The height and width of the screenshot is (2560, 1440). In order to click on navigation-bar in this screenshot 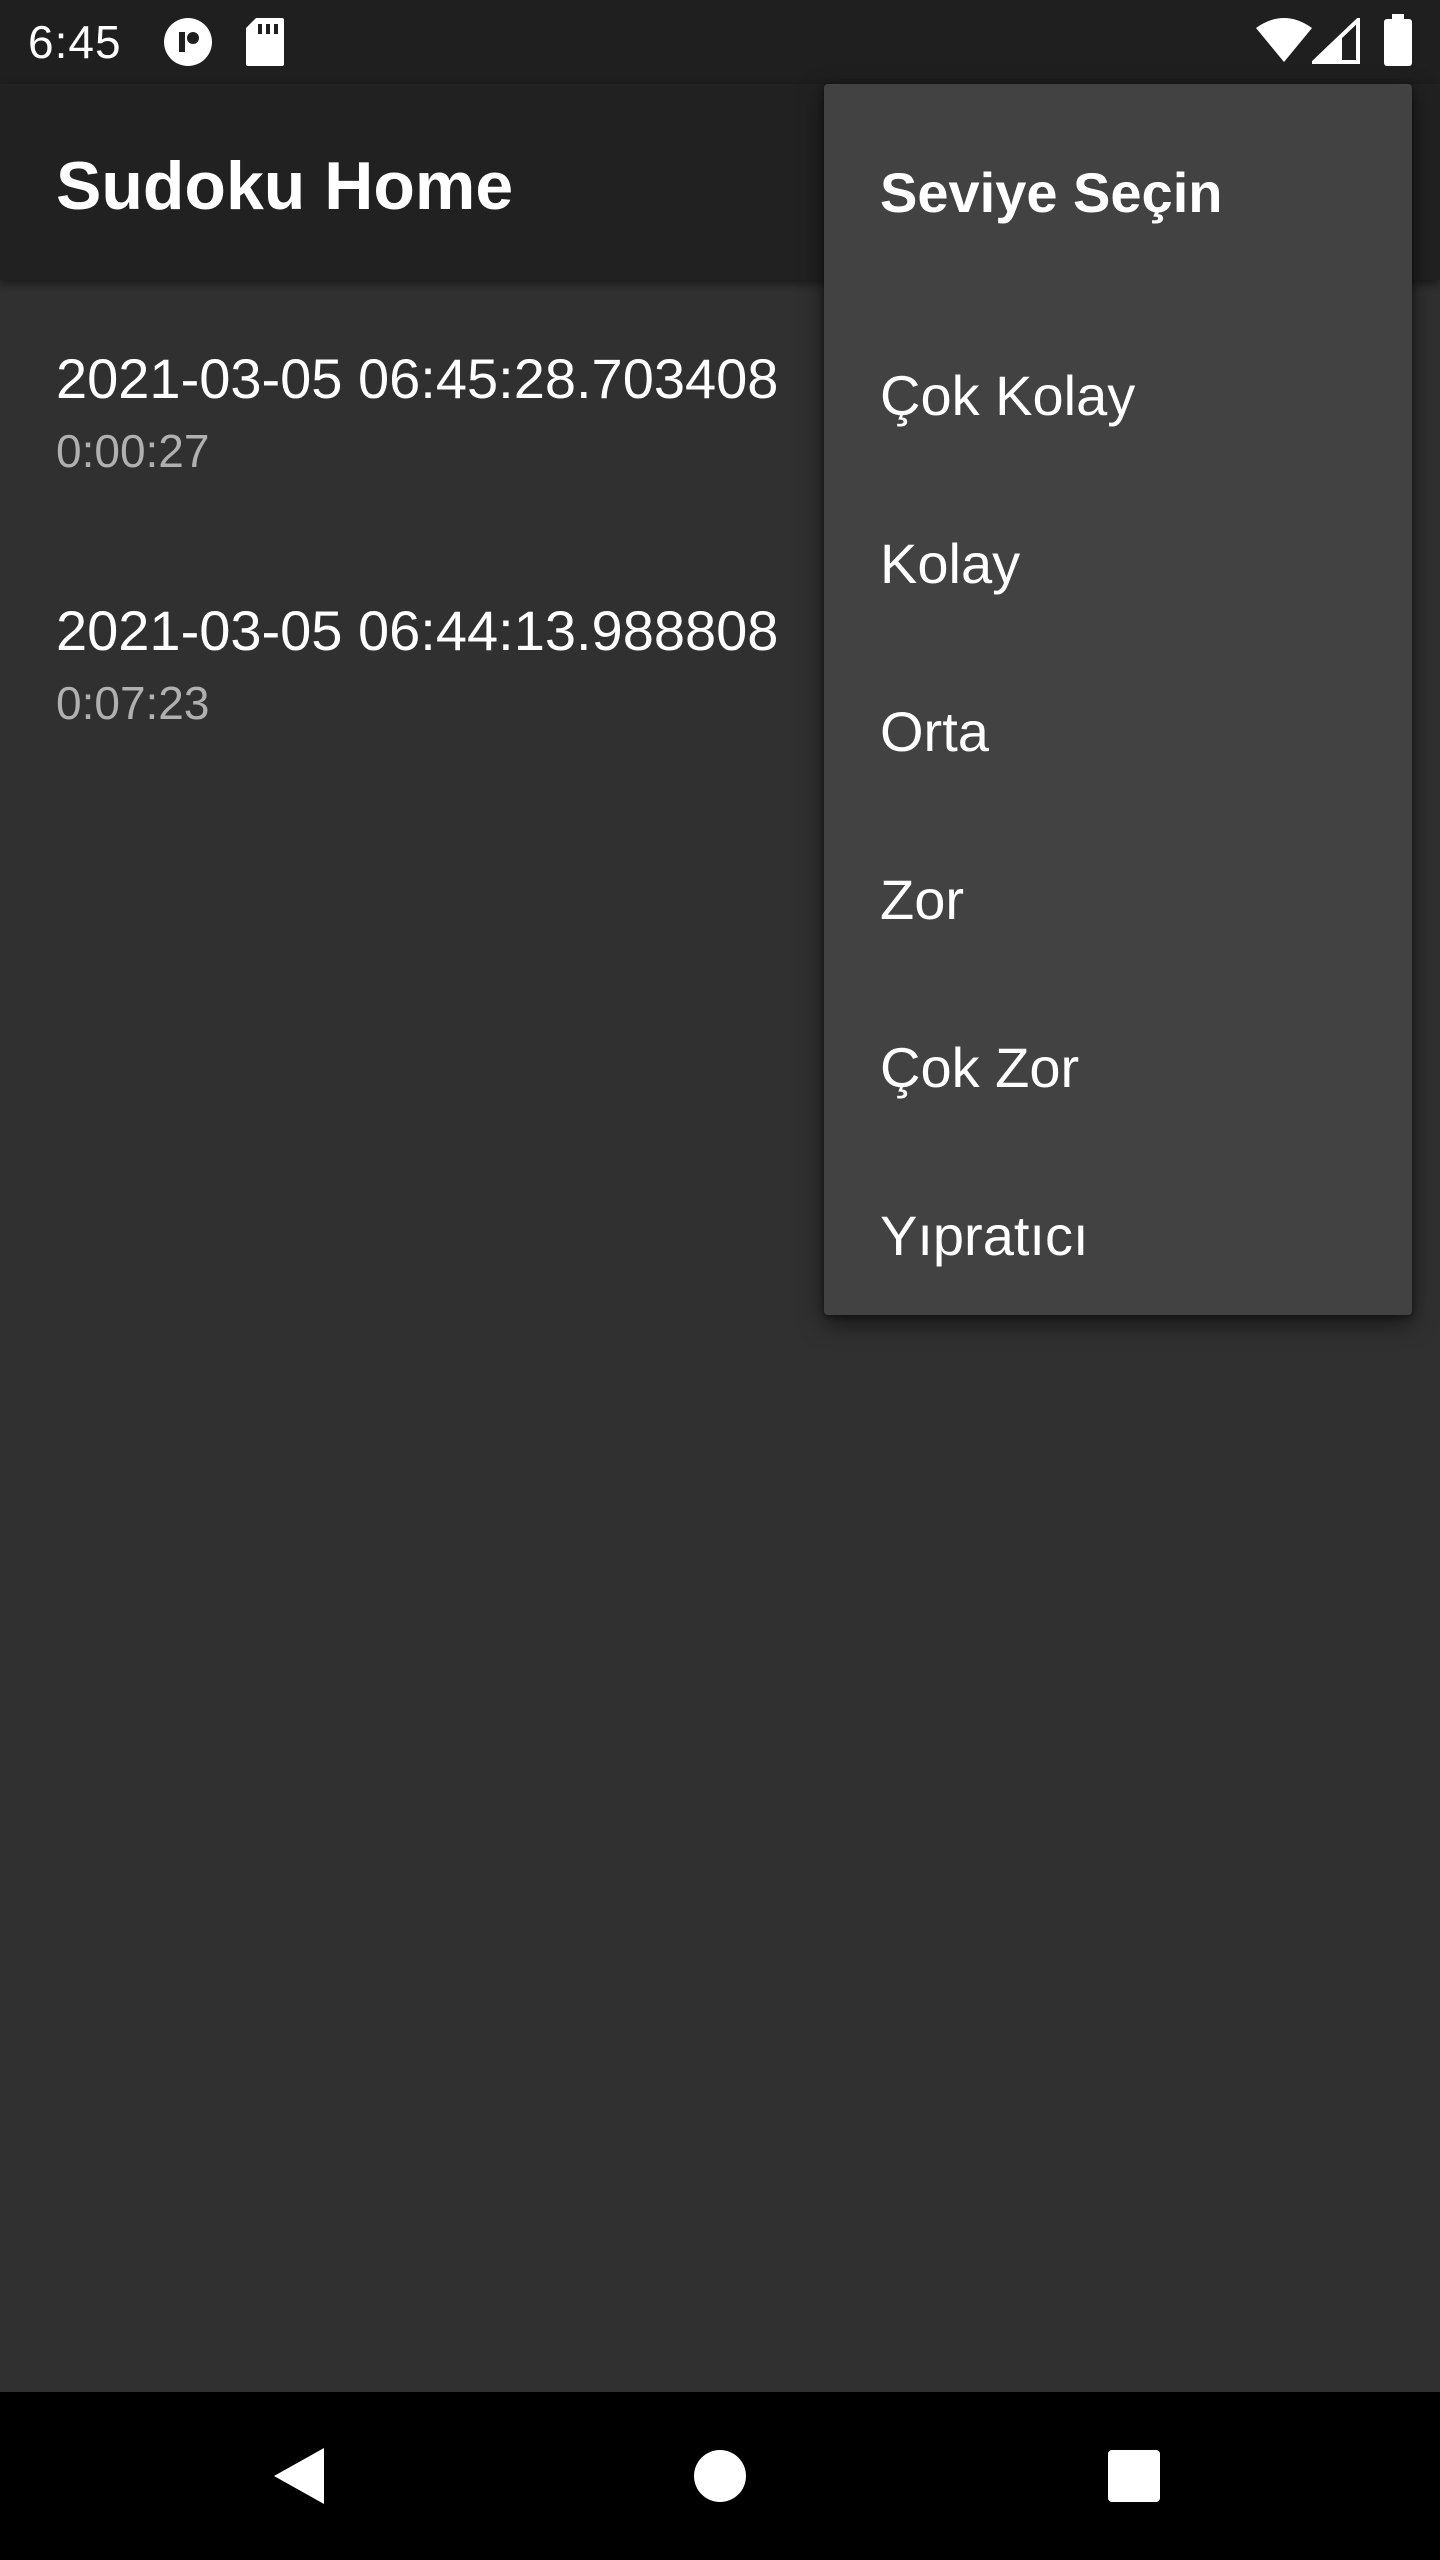, I will do `click(720, 2476)`.